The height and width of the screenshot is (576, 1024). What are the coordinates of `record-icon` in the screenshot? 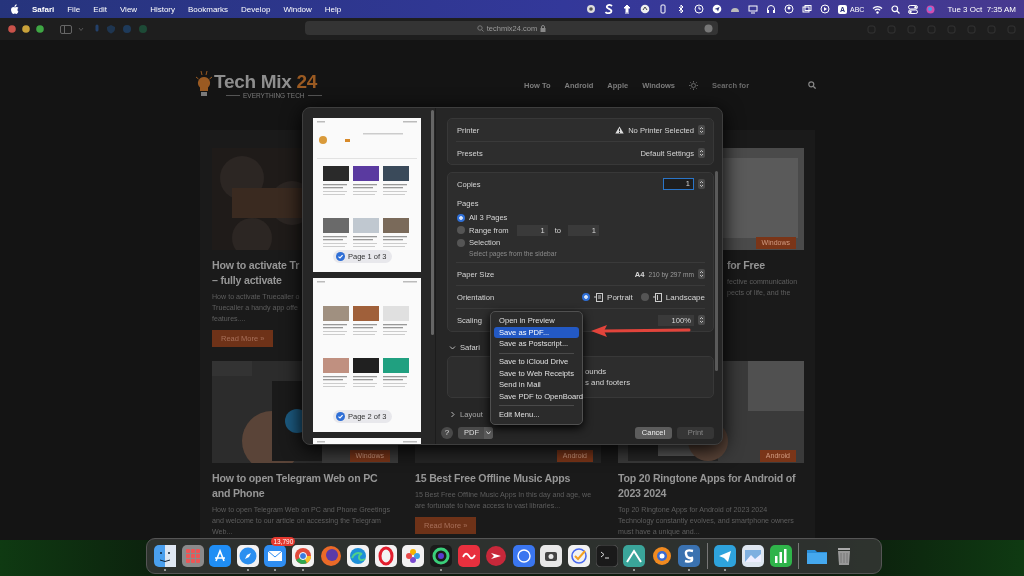 It's located at (590, 9).